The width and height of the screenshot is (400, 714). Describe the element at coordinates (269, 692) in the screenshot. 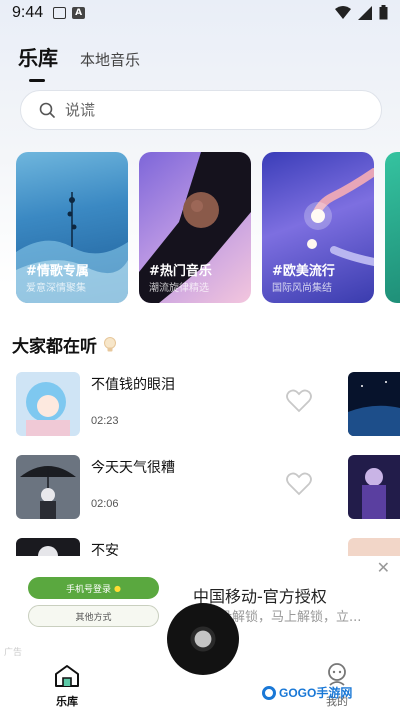

I see `watermark-ring-icon` at that location.